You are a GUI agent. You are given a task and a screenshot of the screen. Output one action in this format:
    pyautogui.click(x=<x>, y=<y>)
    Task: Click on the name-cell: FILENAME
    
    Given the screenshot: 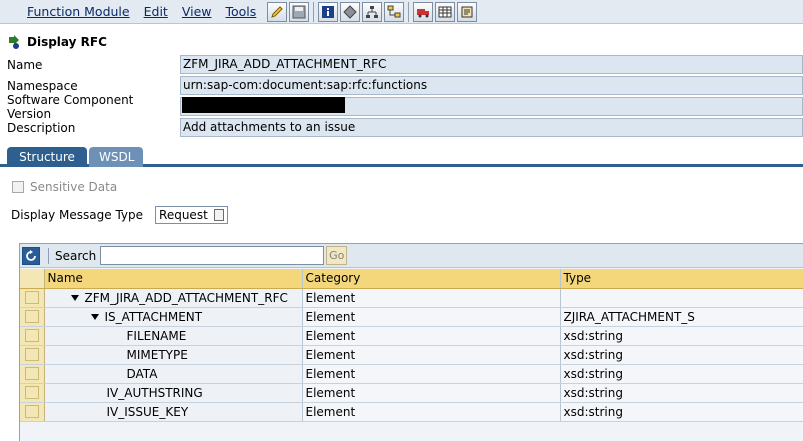 What is the action you would take?
    pyautogui.click(x=173, y=336)
    